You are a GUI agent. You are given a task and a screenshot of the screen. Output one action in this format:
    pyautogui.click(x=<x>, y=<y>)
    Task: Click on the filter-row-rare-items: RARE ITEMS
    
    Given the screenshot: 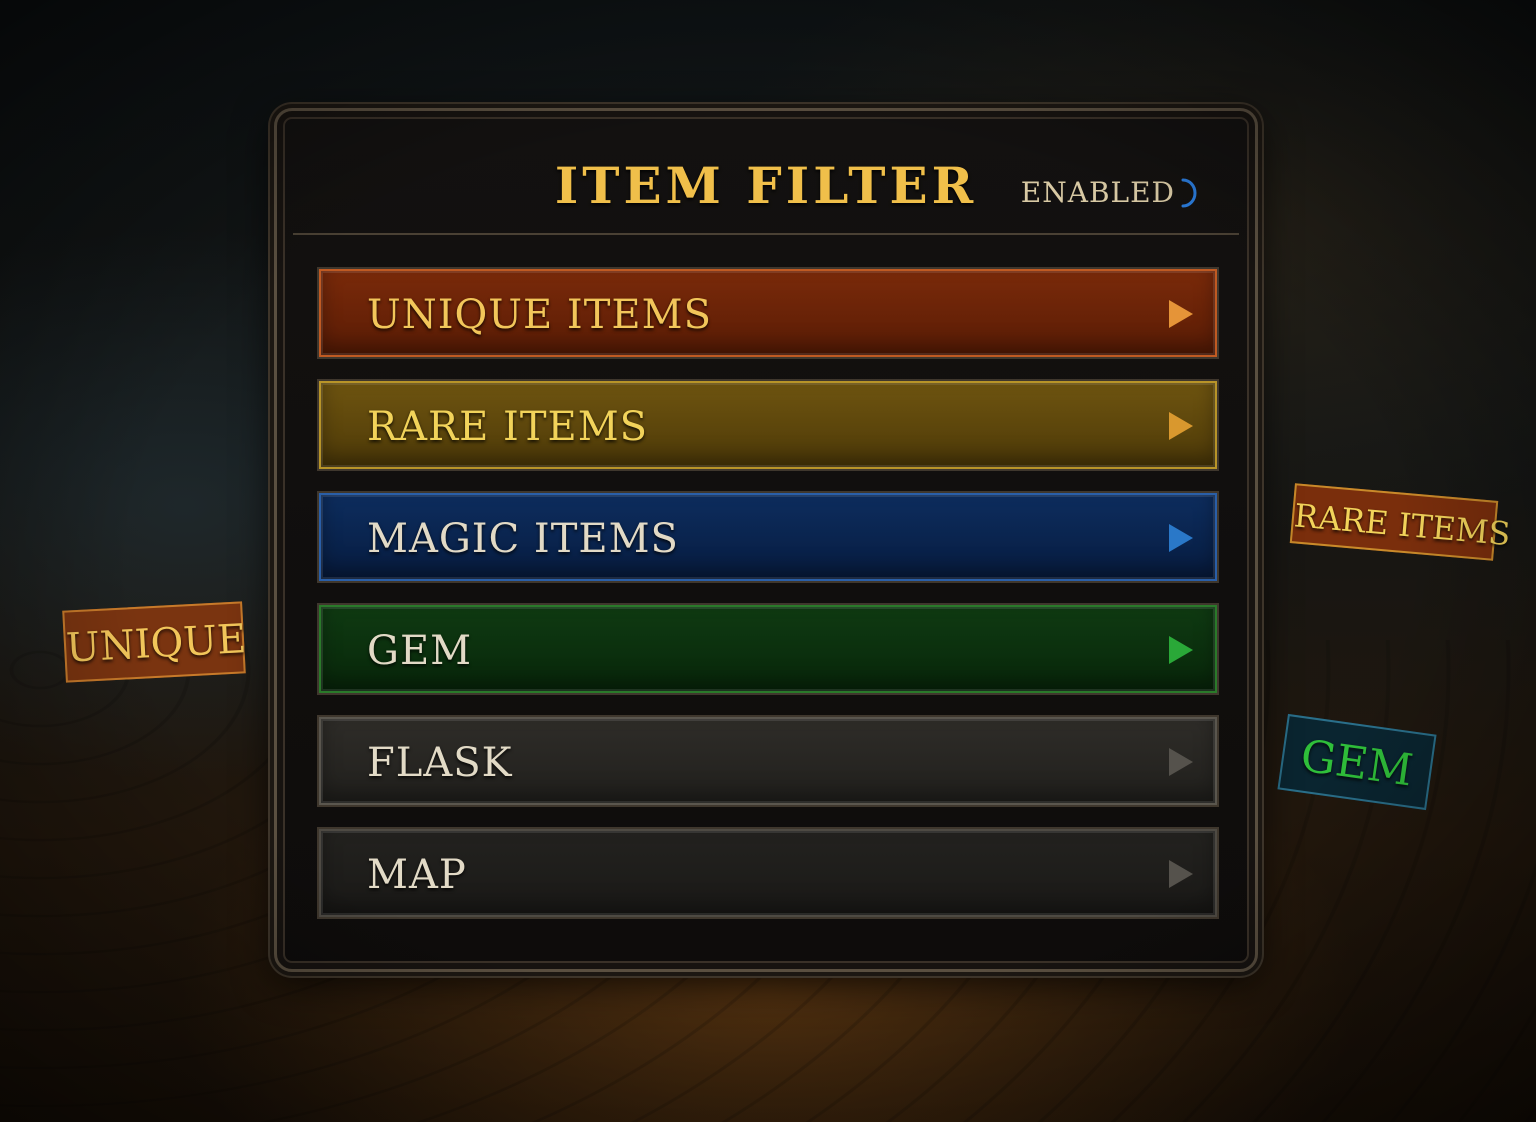 What is the action you would take?
    pyautogui.click(x=768, y=425)
    